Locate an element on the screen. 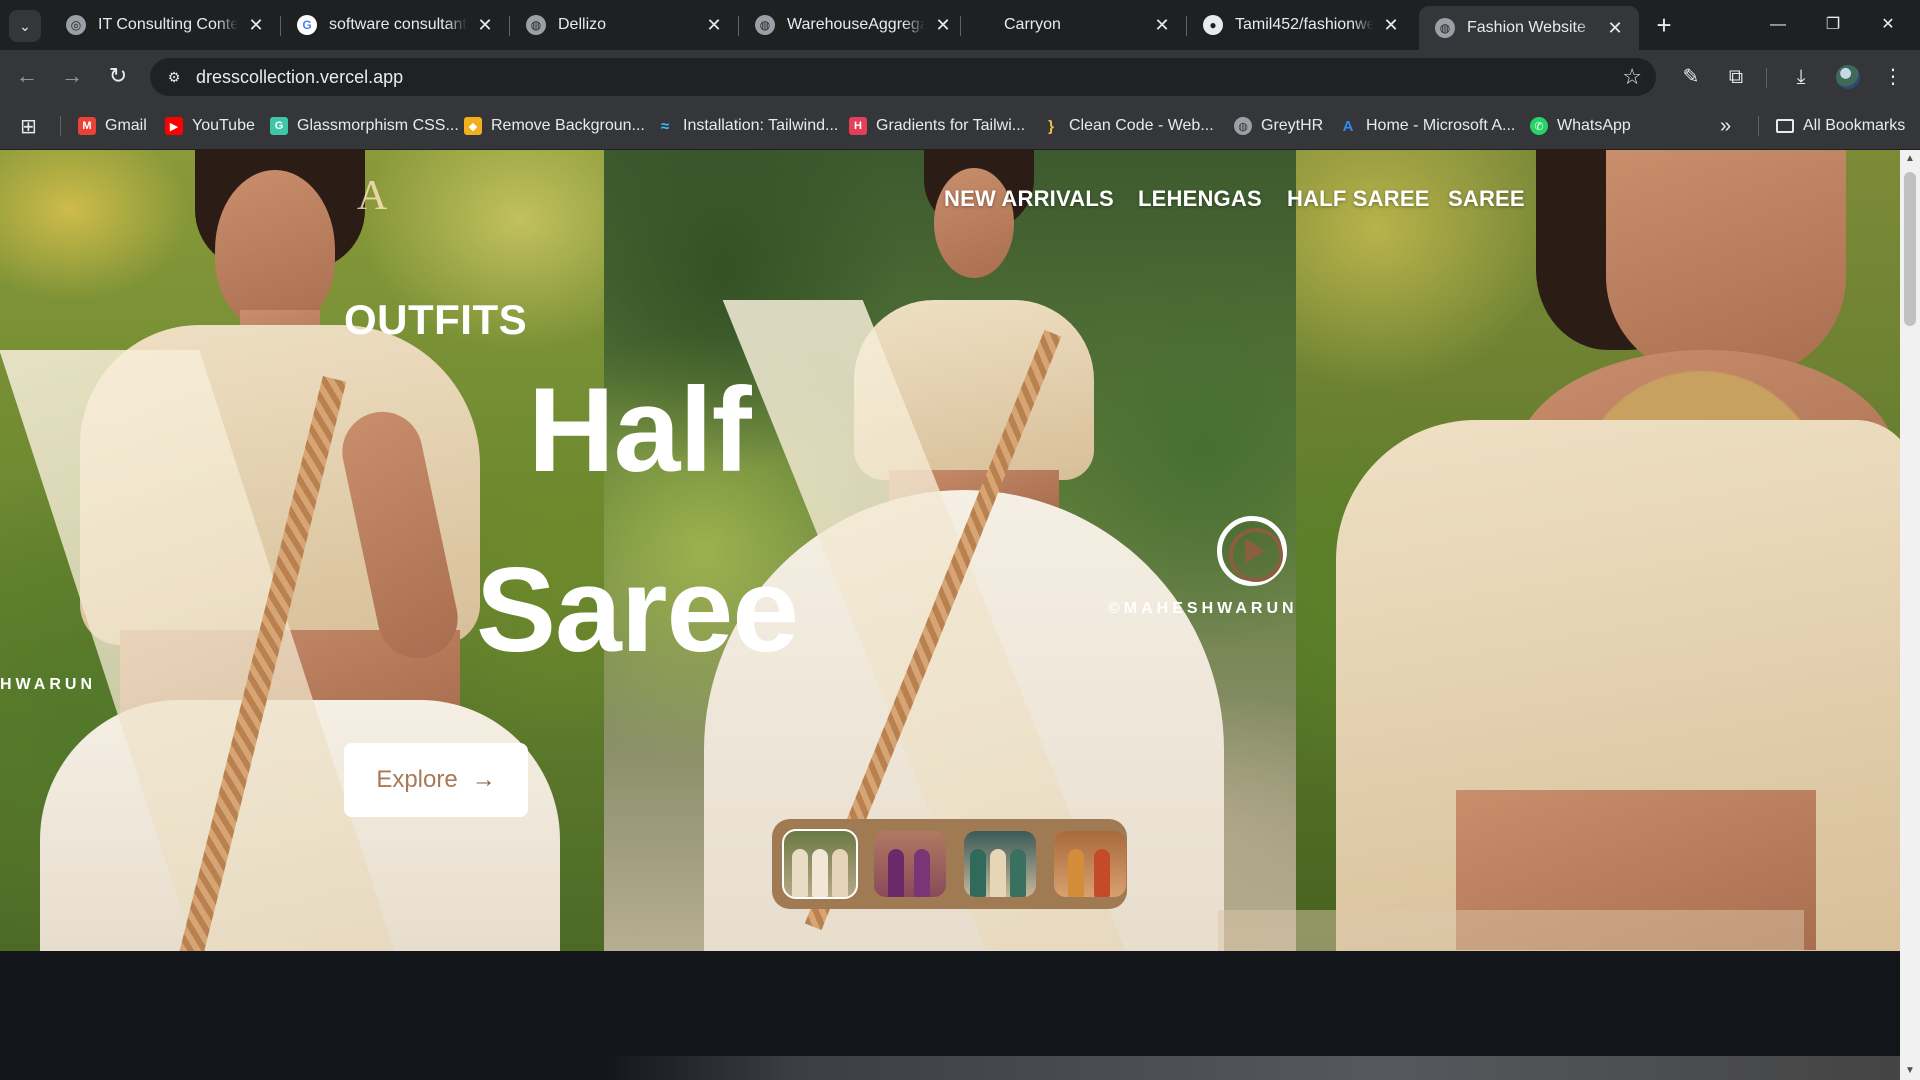 The width and height of the screenshot is (1920, 1080). tab-divider is located at coordinates (960, 26).